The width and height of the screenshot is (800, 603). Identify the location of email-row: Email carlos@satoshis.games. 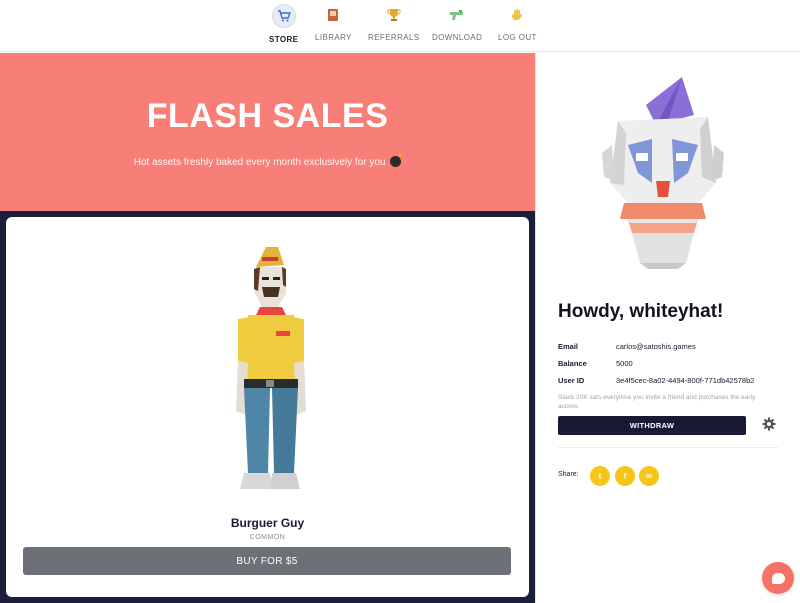
(627, 346).